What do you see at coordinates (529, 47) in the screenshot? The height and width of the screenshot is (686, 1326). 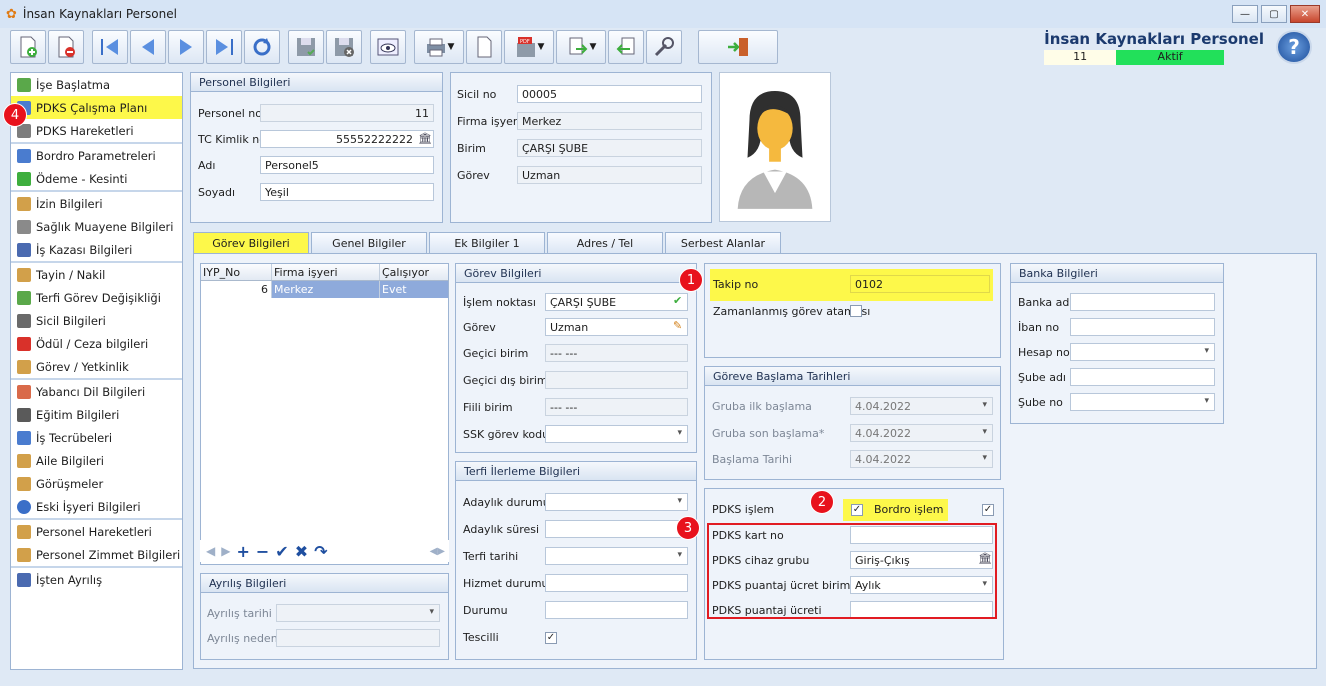 I see `pdf-button: PDF ▼` at bounding box center [529, 47].